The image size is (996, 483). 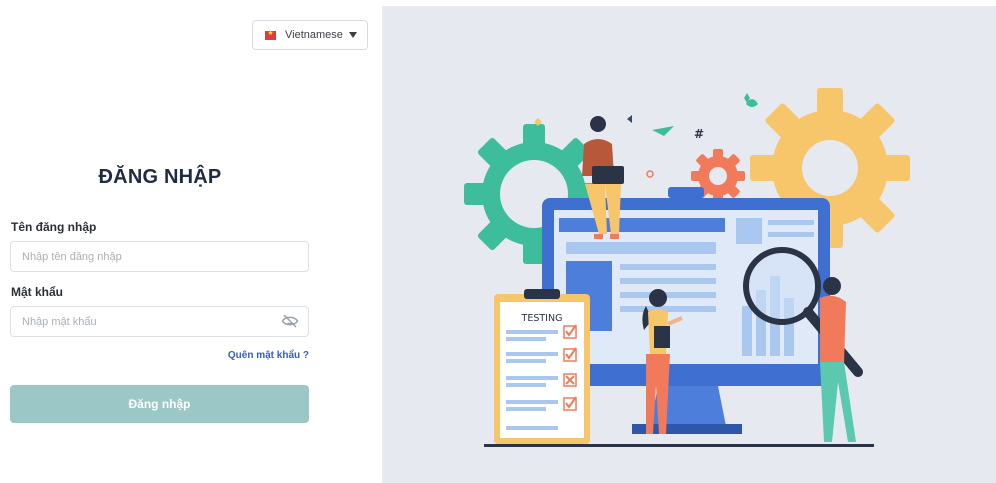 What do you see at coordinates (542, 366) in the screenshot?
I see `testing-clipboard: TESTING` at bounding box center [542, 366].